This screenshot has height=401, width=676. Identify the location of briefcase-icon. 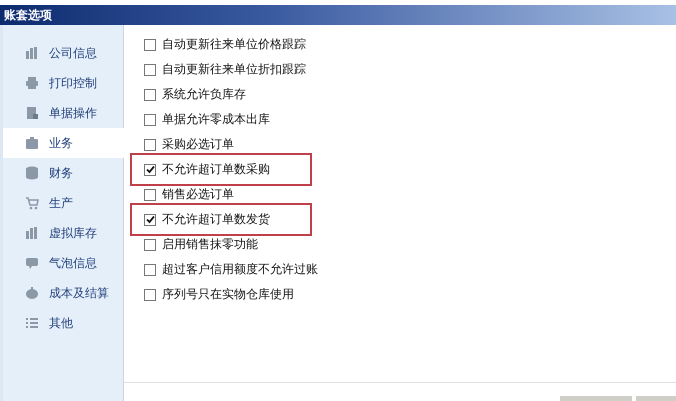
(32, 143).